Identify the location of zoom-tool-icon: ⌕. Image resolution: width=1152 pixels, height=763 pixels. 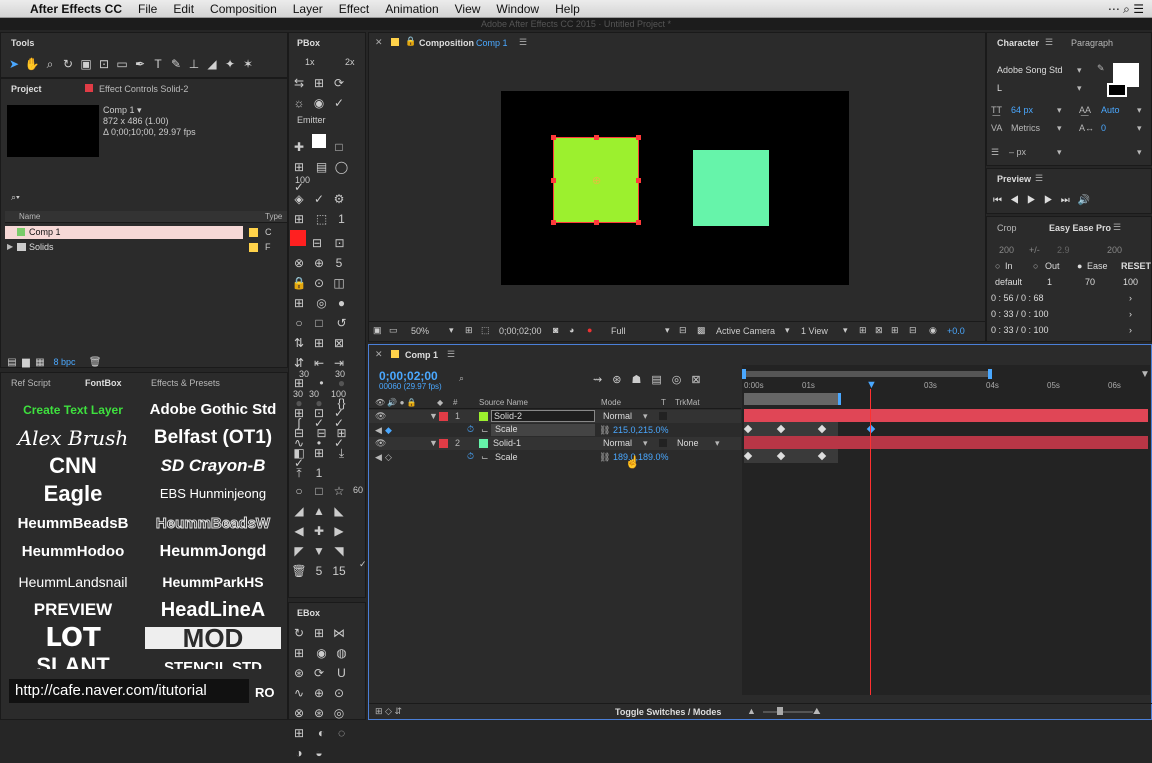
(50, 64).